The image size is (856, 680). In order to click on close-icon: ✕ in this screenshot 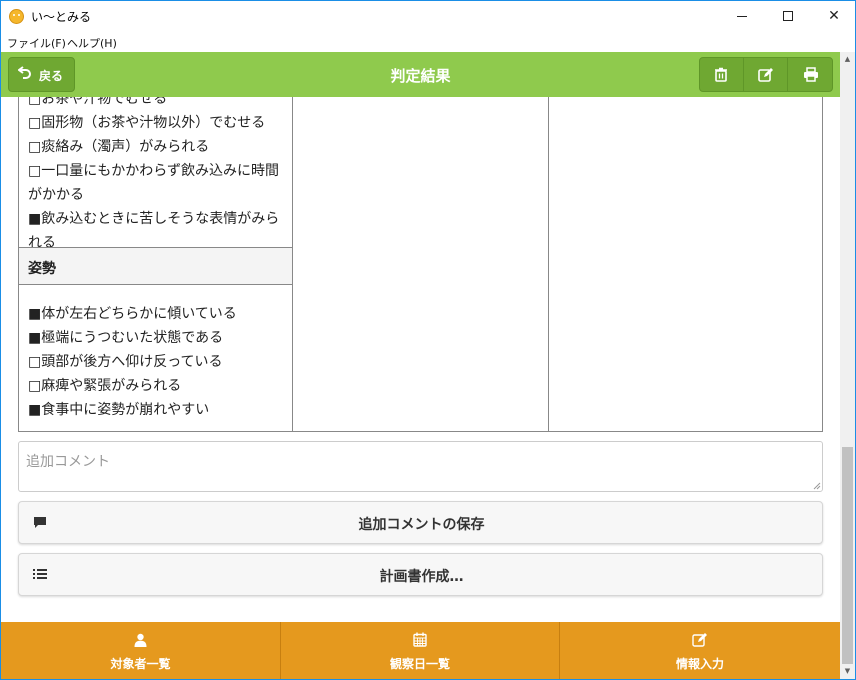, I will do `click(834, 16)`.